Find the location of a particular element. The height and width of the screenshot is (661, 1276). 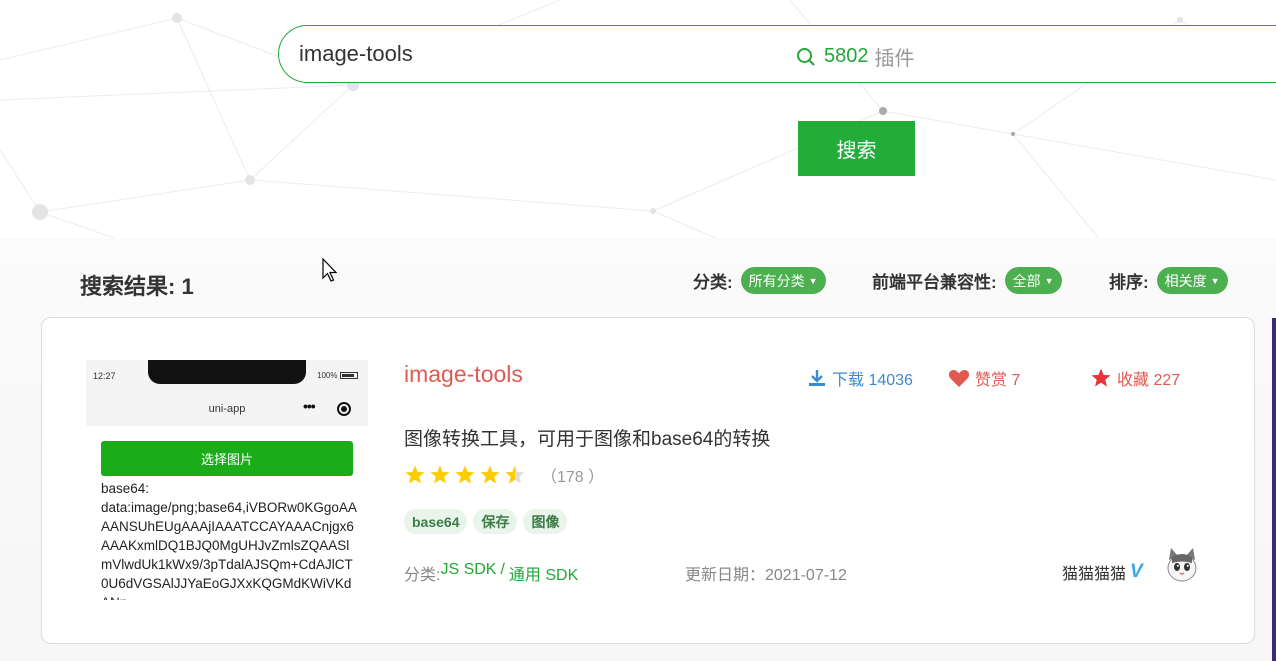

search-icon is located at coordinates (806, 56).